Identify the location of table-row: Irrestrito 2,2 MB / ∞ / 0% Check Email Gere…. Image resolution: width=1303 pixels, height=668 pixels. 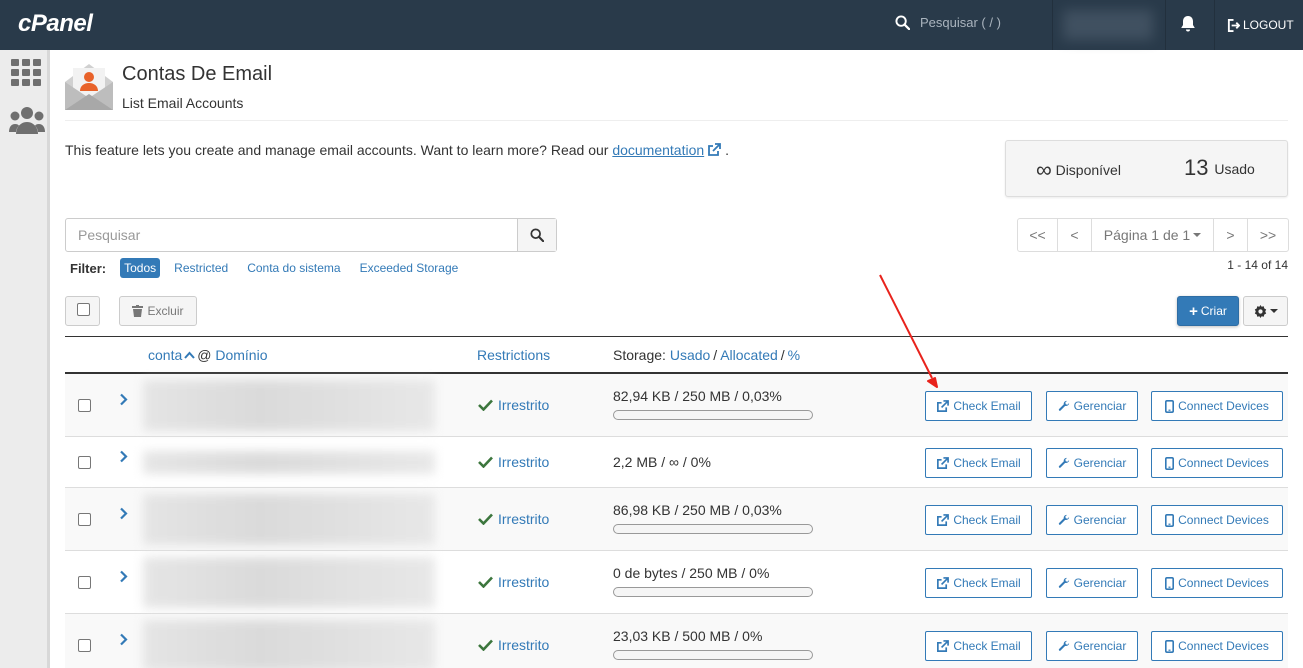
(676, 462).